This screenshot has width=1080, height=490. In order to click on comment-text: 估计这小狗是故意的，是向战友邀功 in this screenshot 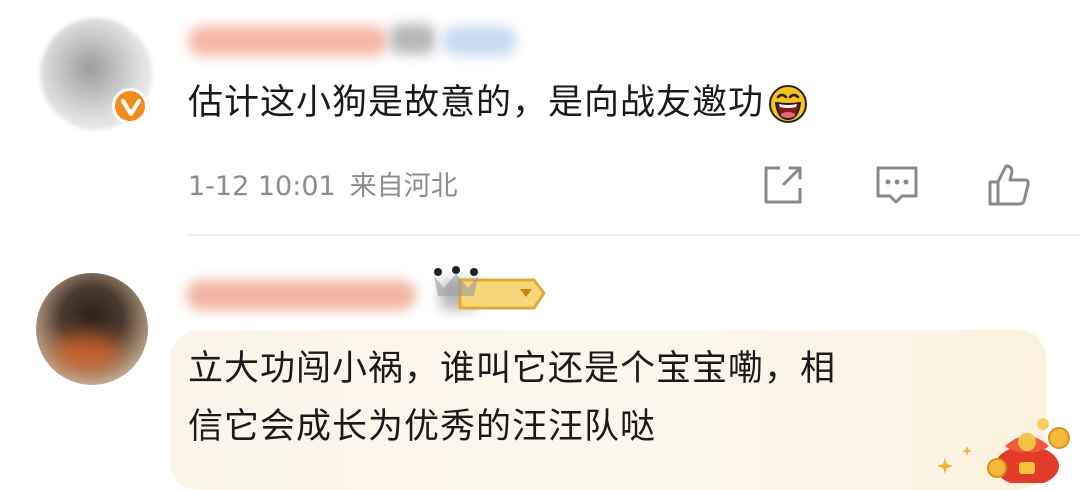, I will do `click(498, 103)`.